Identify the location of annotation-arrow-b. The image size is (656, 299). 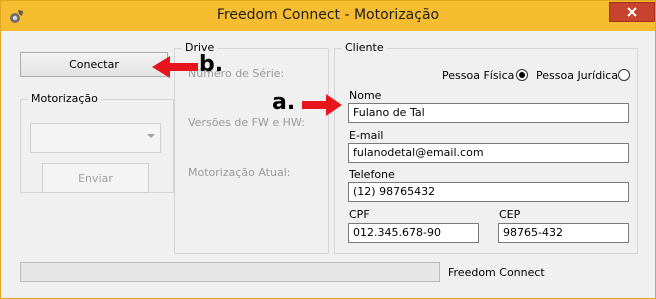
(175, 67).